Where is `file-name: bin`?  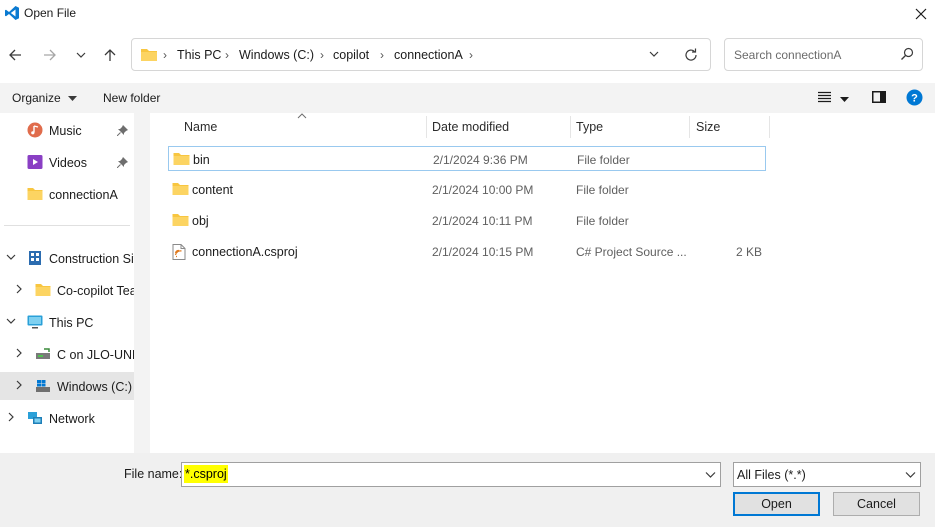
file-name: bin is located at coordinates (201, 160).